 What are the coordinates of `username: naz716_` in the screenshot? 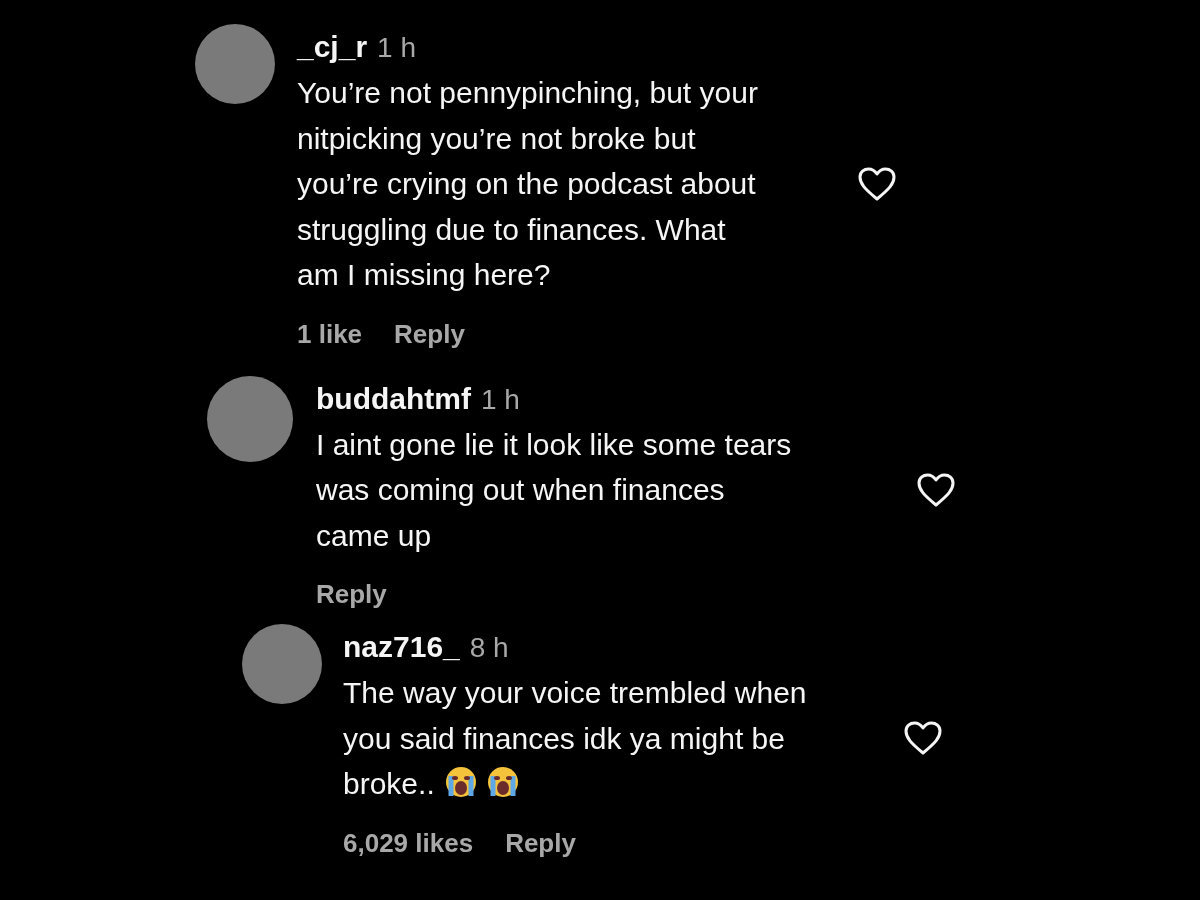 It's located at (401, 647).